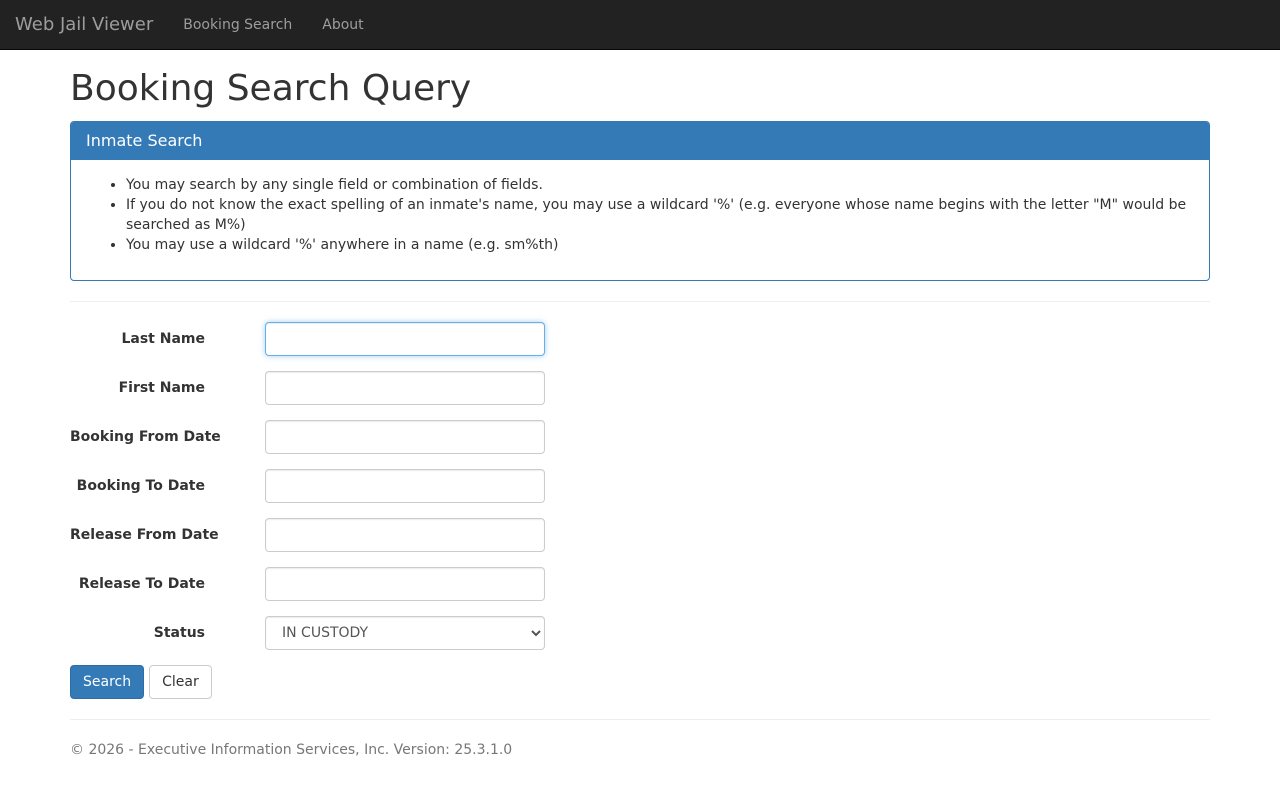  Describe the element at coordinates (163, 339) in the screenshot. I see `last-name-label: Last Name` at that location.